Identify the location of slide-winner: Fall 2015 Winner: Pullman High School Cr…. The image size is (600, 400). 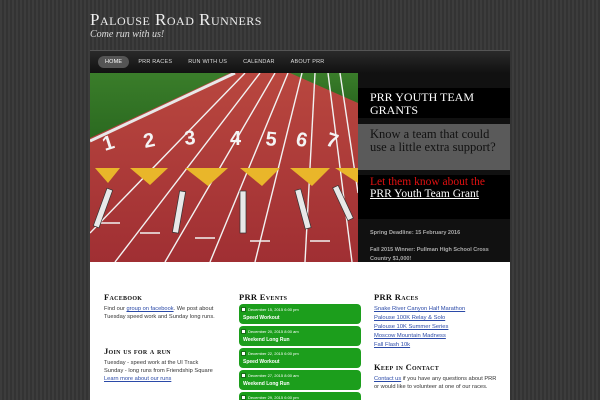
(429, 254).